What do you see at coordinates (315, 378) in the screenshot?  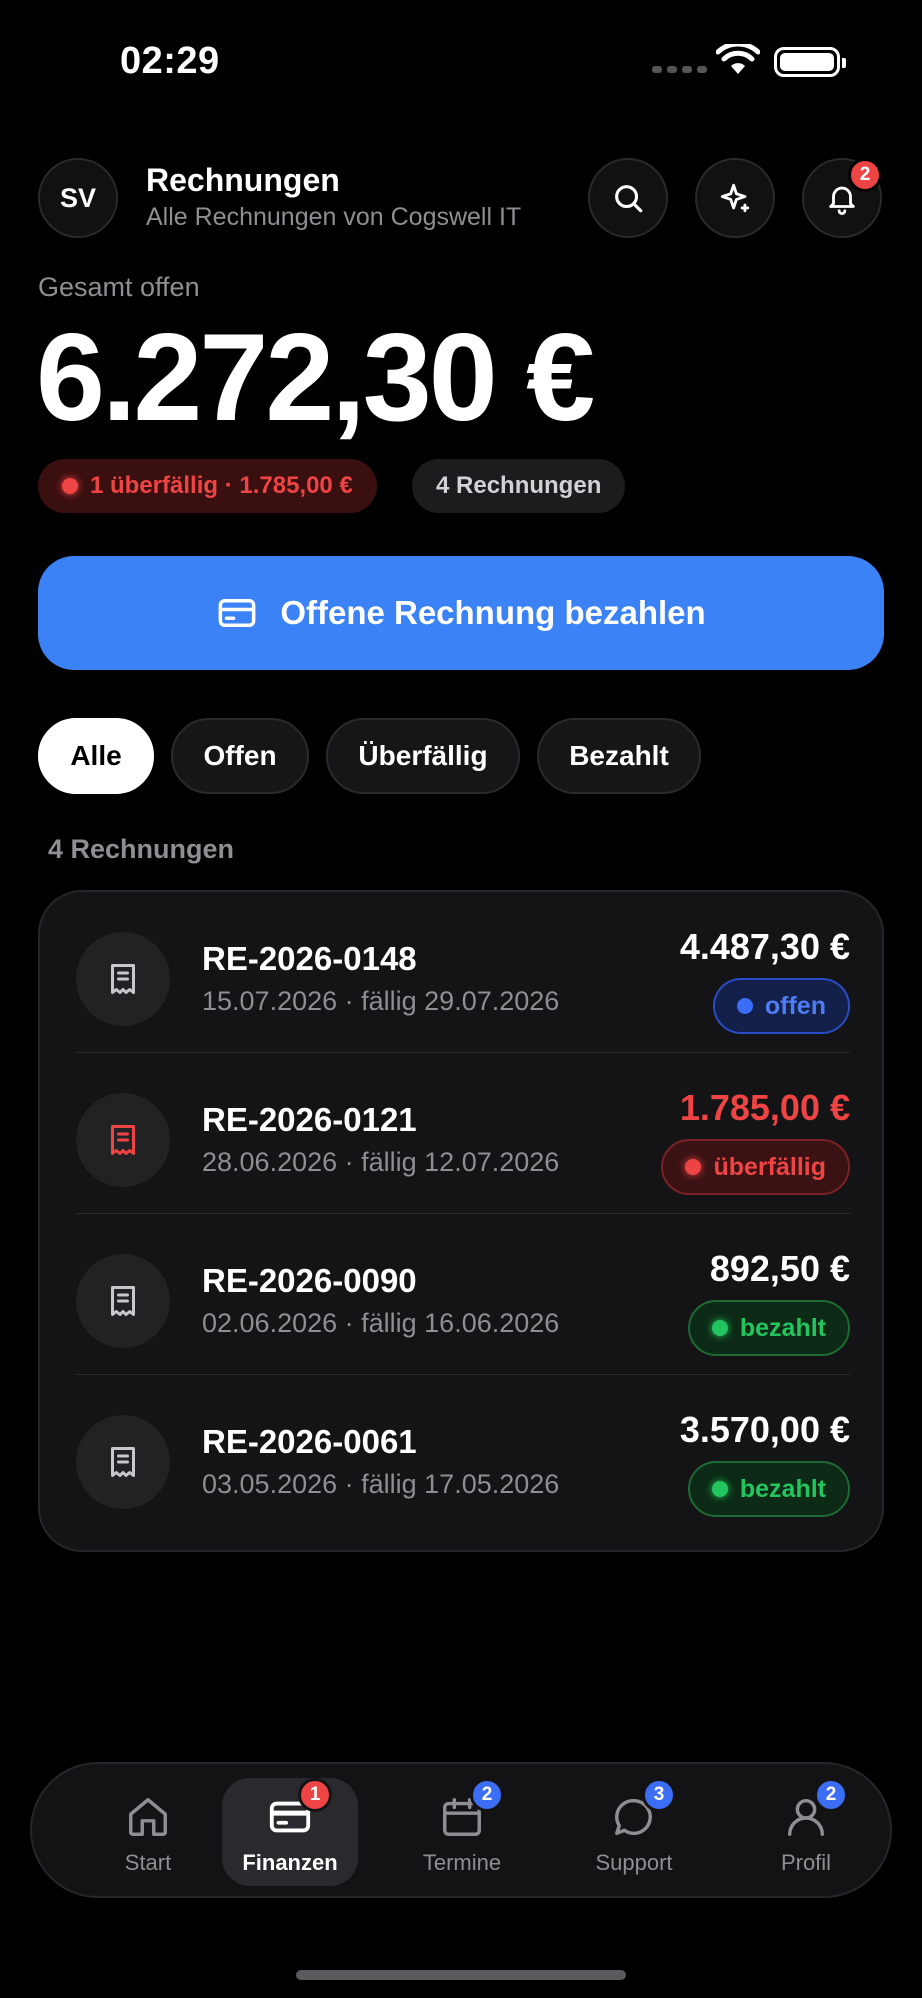 I see `total-amount: 6.272,30 €` at bounding box center [315, 378].